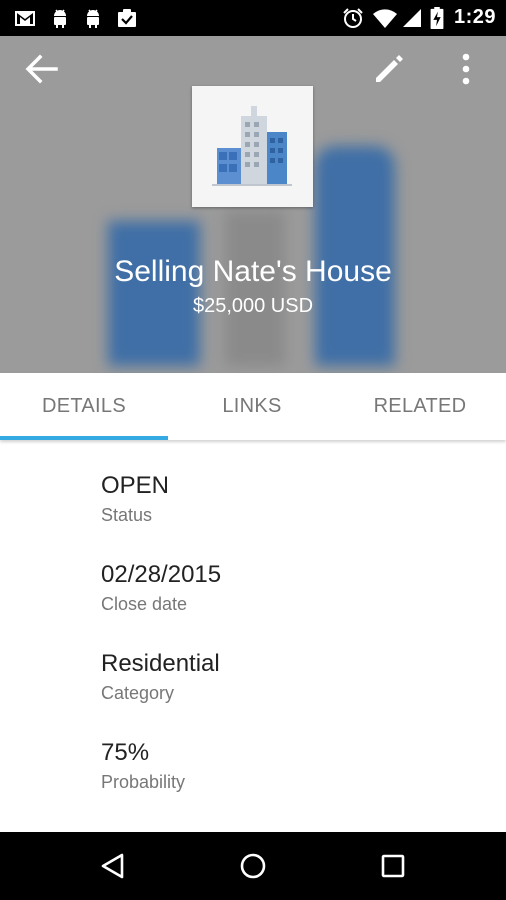  What do you see at coordinates (437, 18) in the screenshot?
I see `battery-charging-icon` at bounding box center [437, 18].